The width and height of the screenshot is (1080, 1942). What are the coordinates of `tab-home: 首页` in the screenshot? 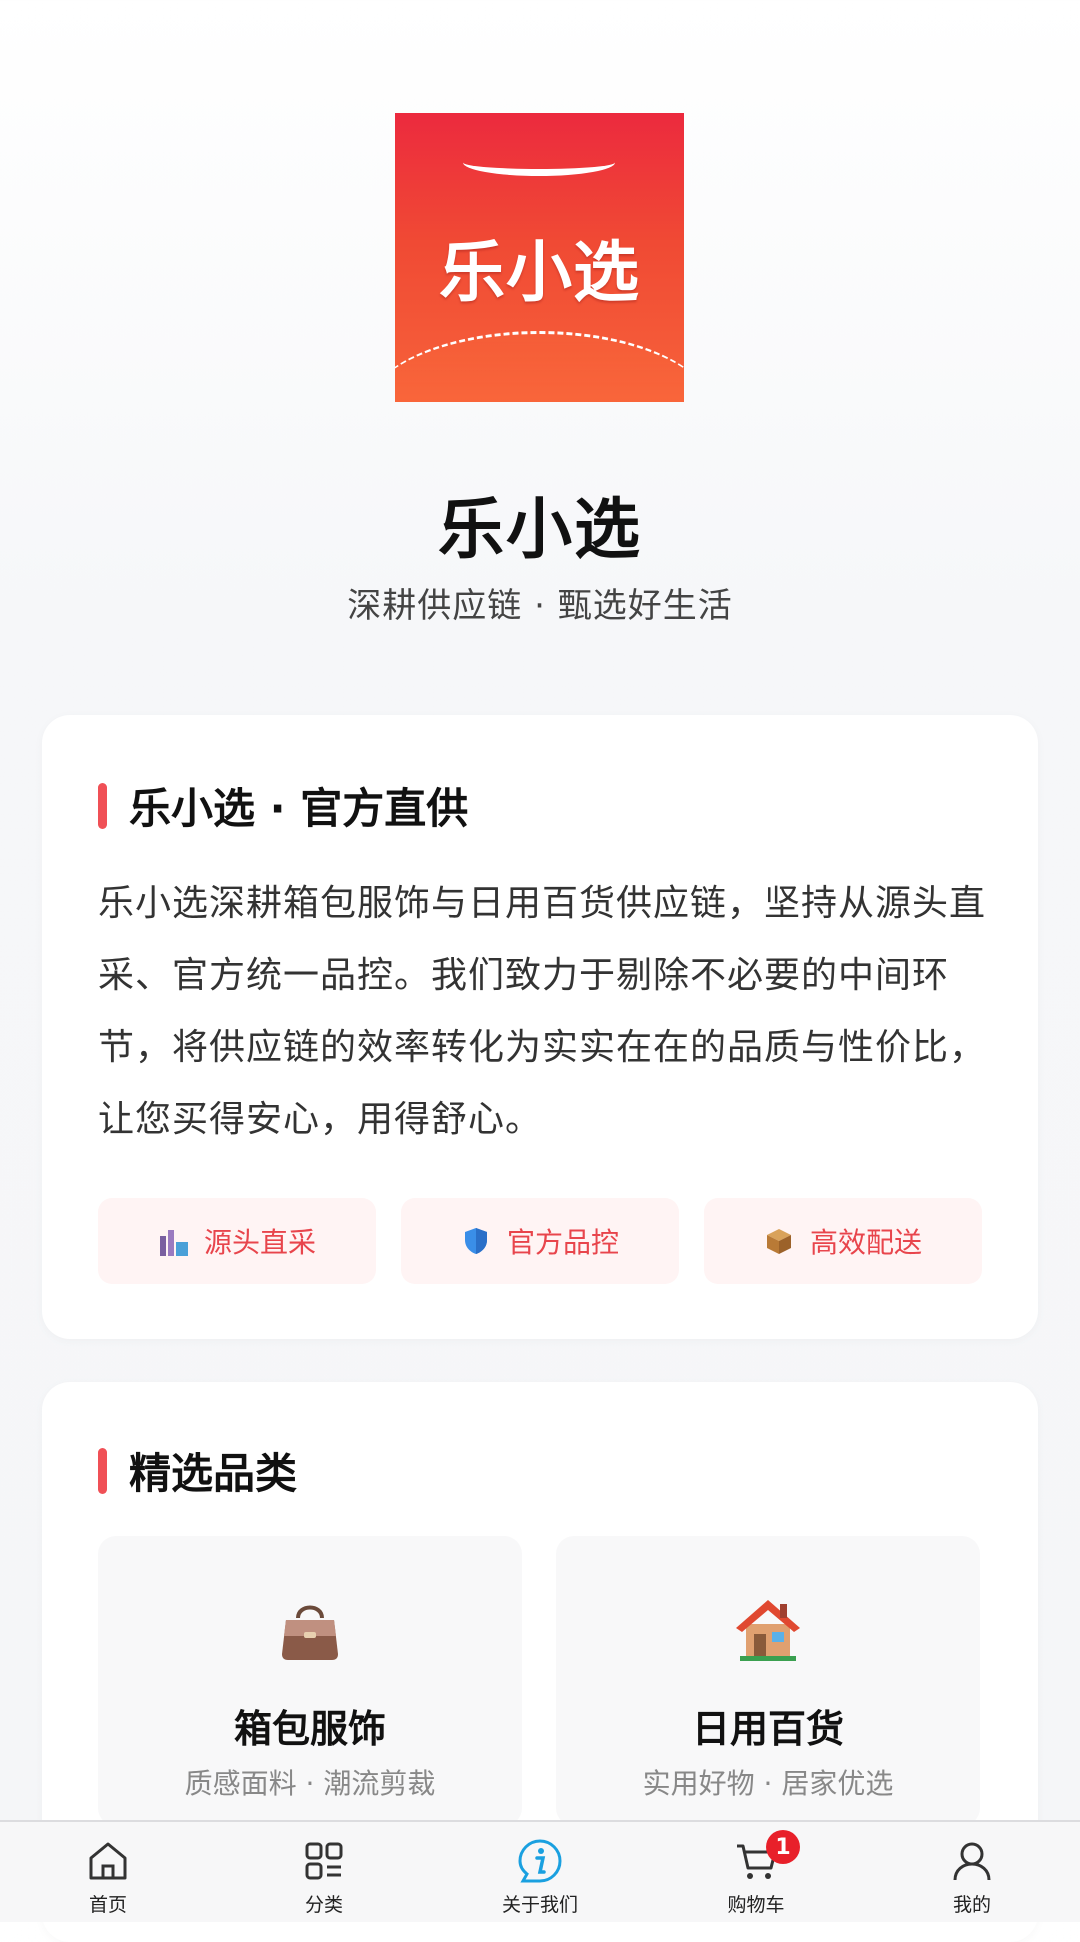 It's located at (108, 1872).